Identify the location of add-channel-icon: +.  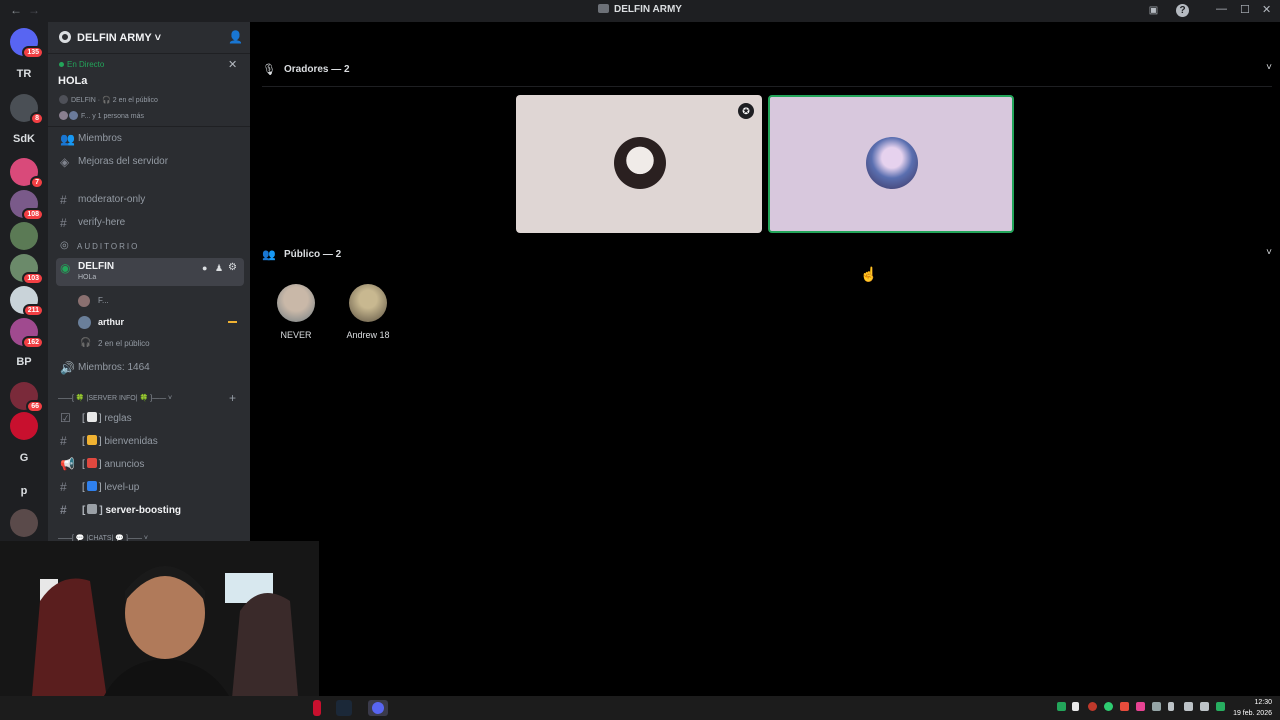
(232, 398).